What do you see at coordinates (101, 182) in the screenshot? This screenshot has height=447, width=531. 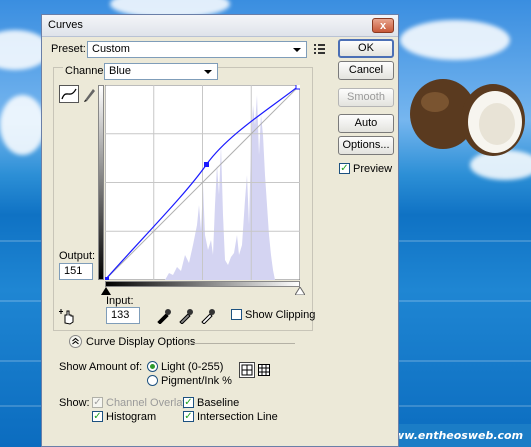 I see `output-gradient-bar` at bounding box center [101, 182].